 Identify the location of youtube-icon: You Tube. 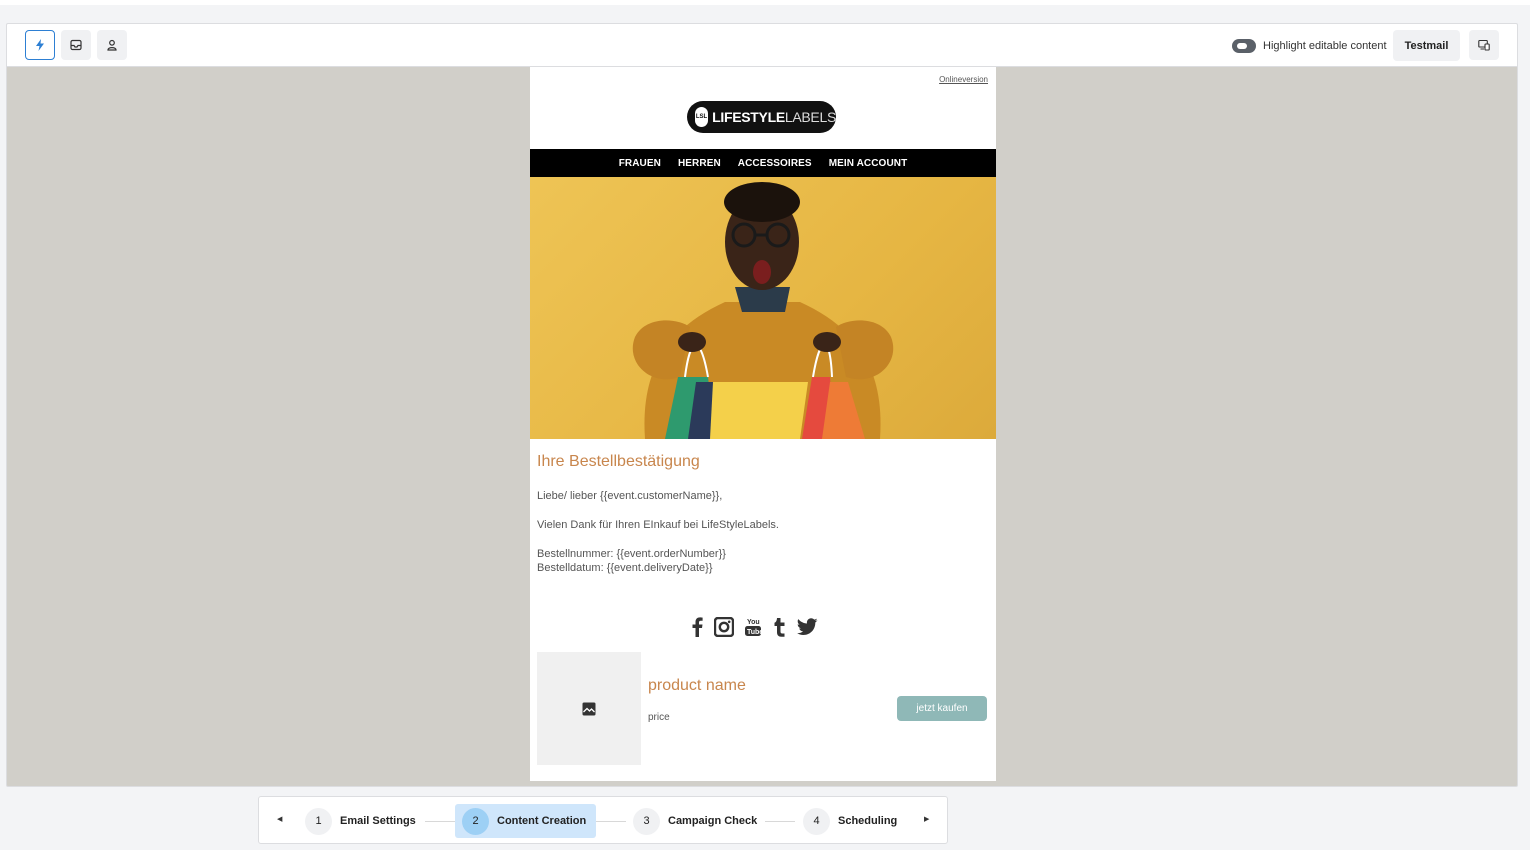
(753, 627).